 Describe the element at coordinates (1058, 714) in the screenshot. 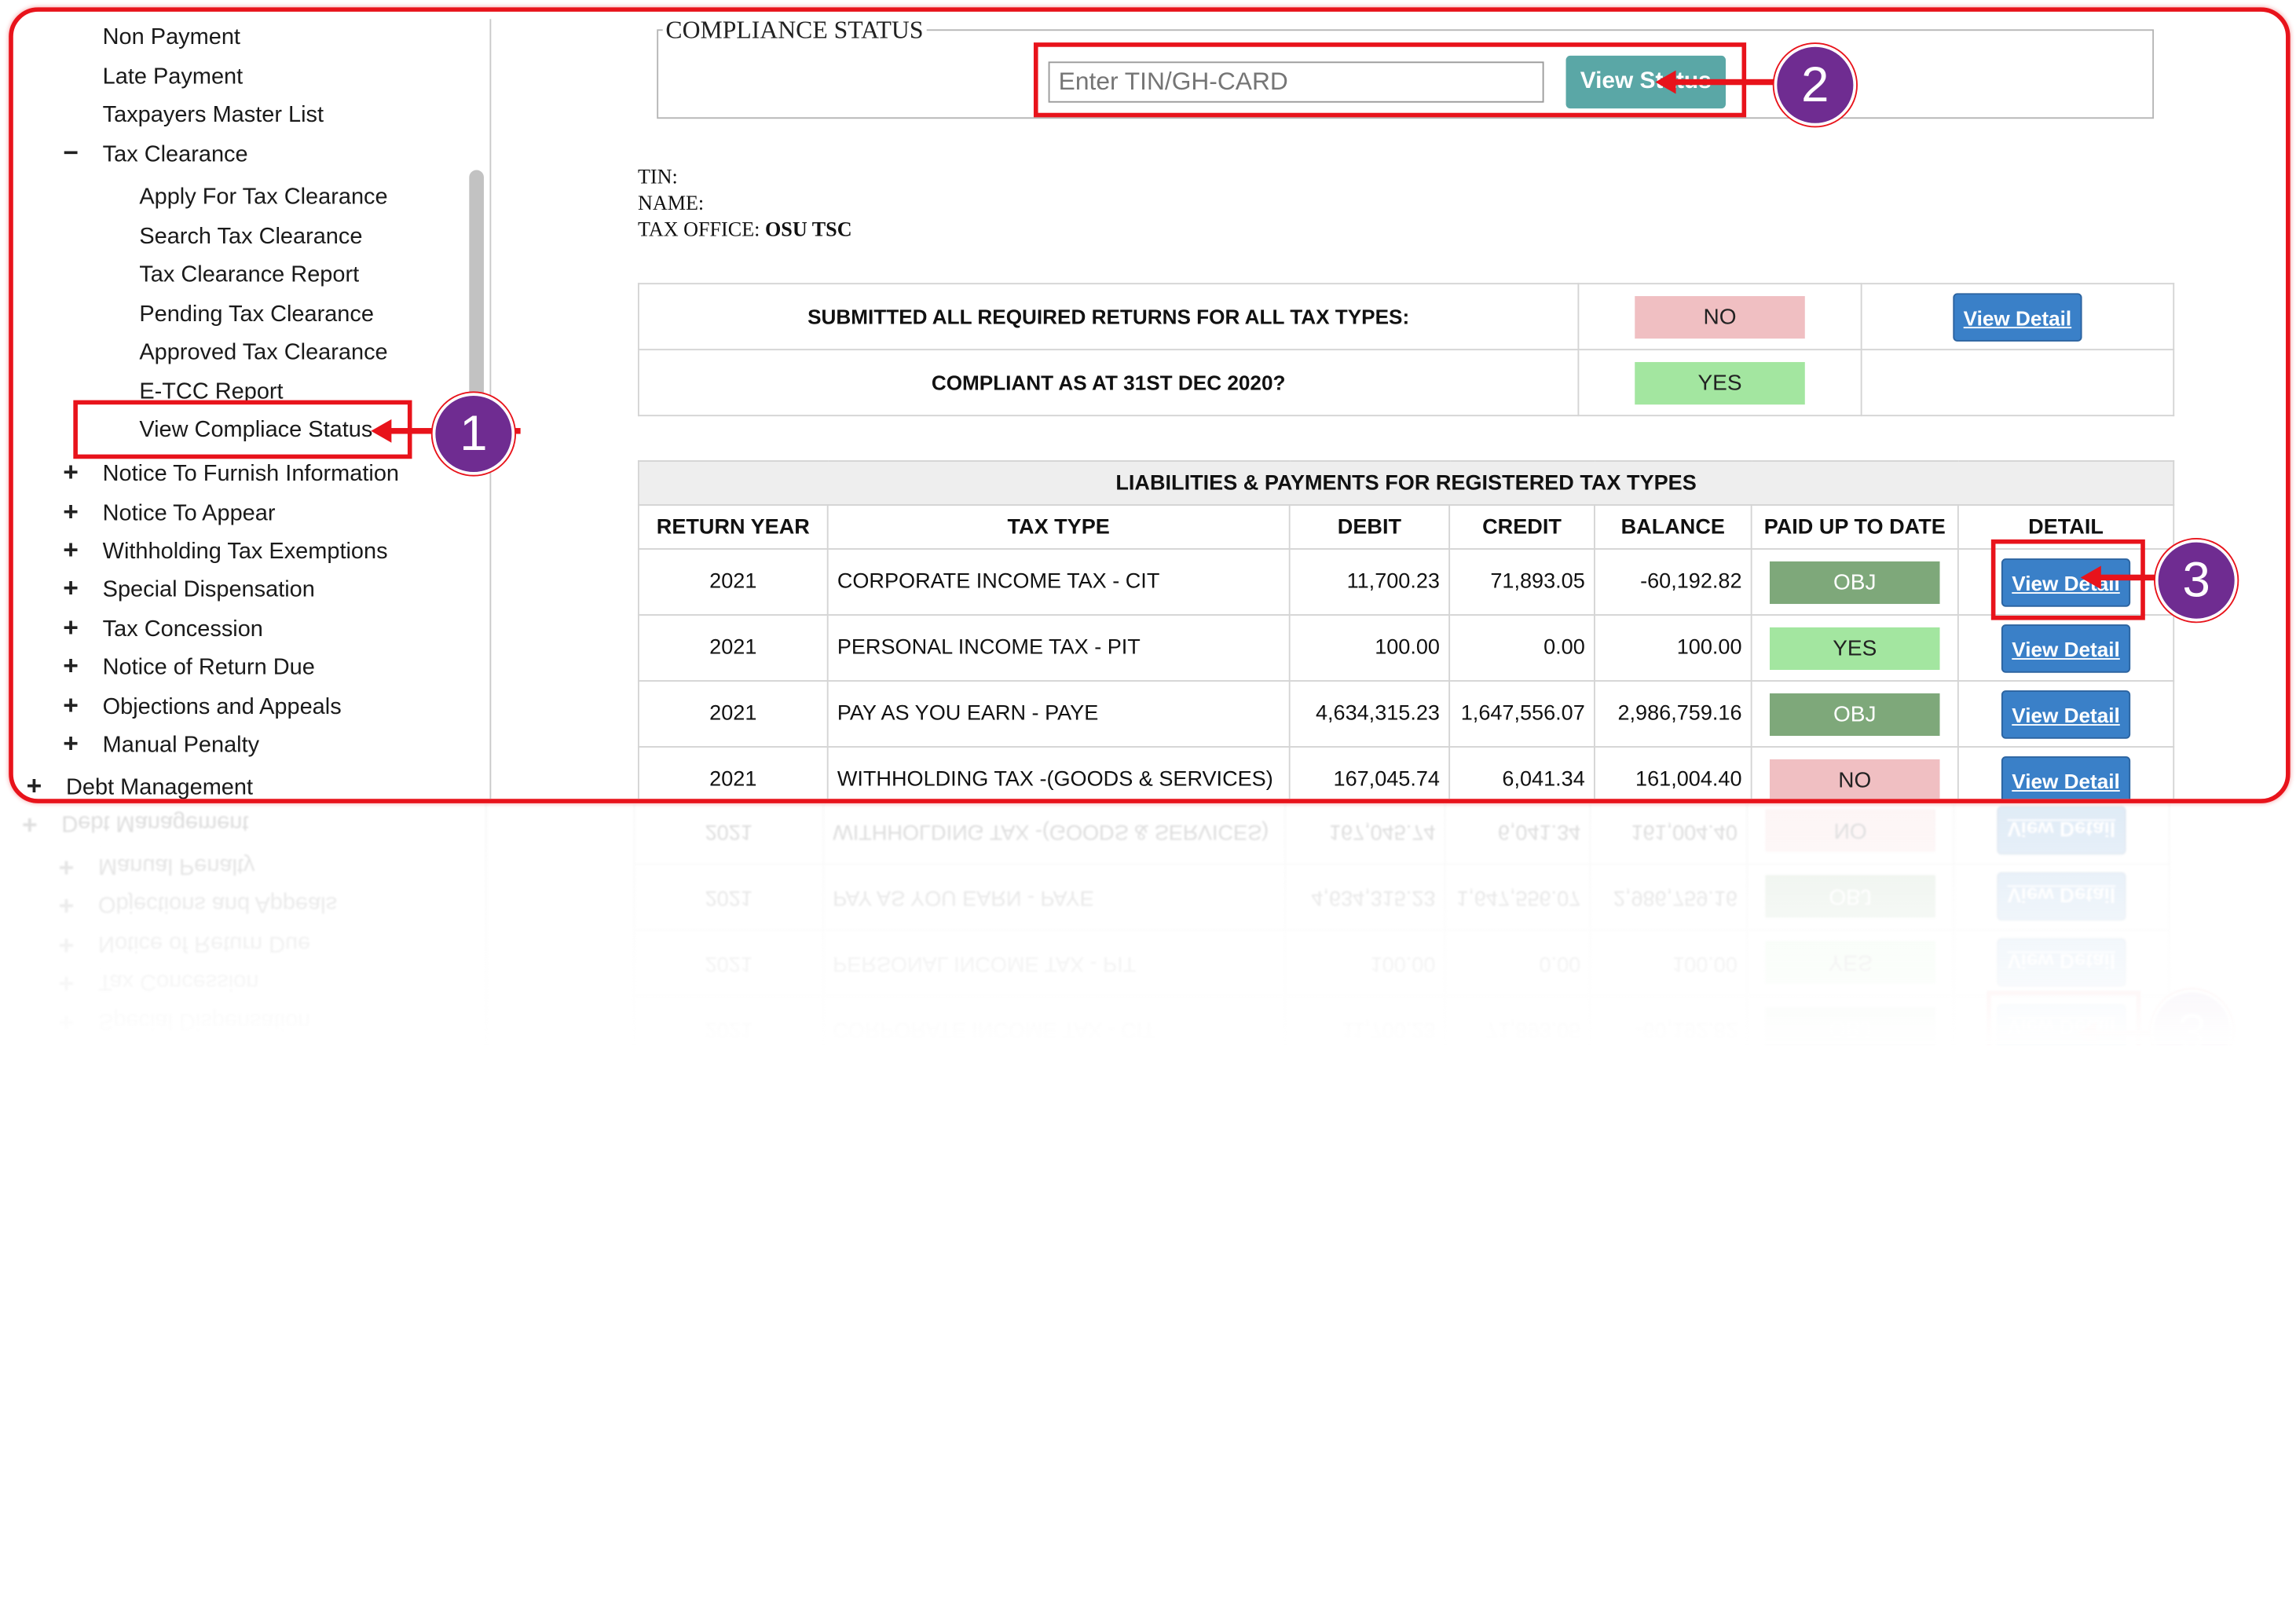

I see `cell-tax-type: PAY AS YOU EARN - PAYE` at that location.